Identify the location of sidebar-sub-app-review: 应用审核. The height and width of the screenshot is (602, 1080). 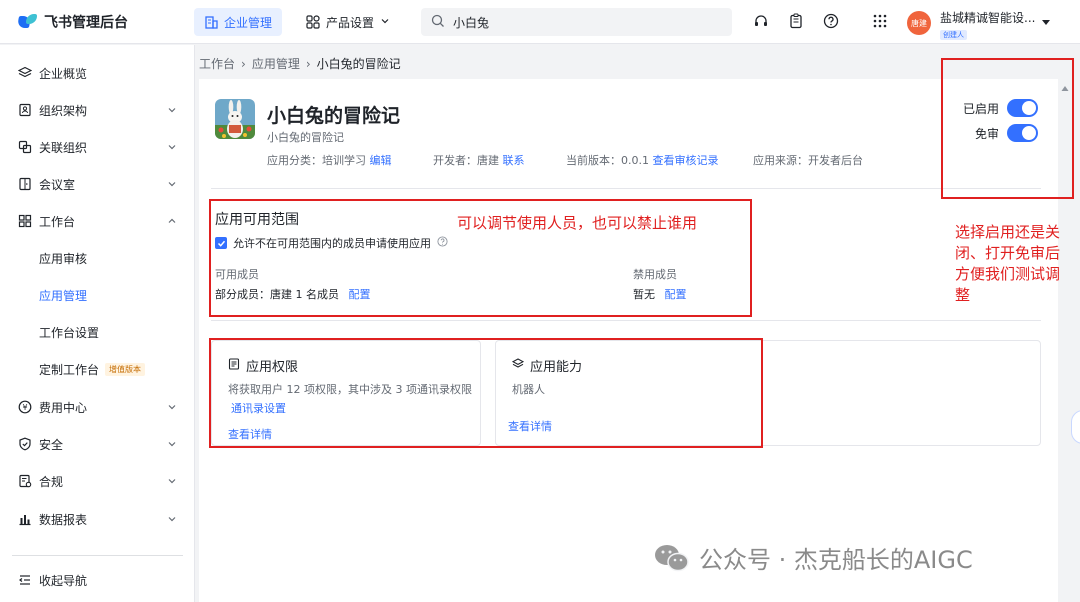
(97, 258).